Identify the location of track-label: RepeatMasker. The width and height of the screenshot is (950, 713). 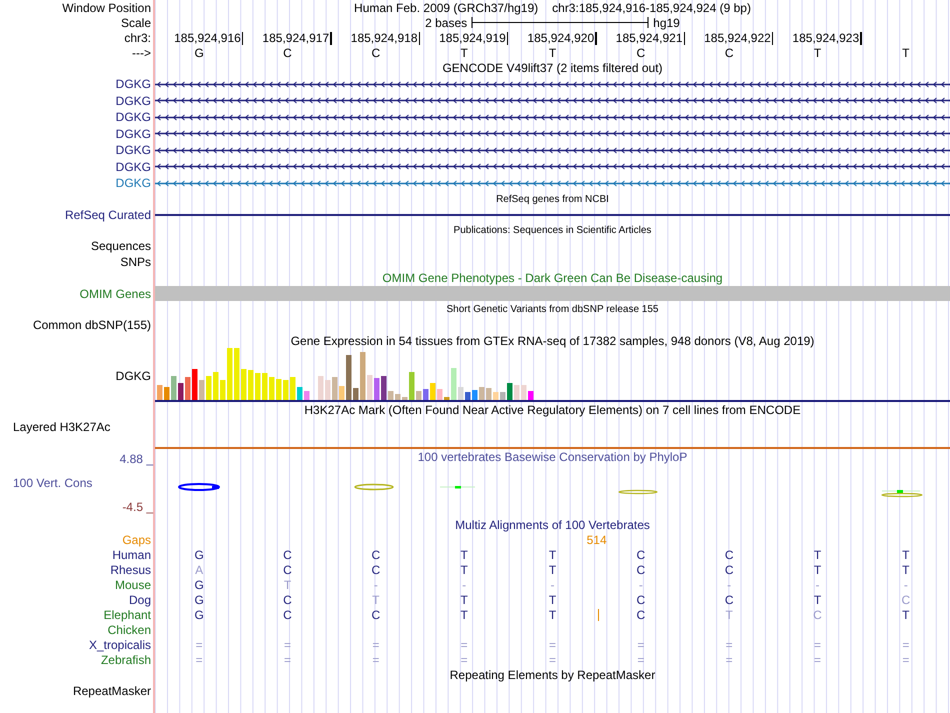
(111, 691).